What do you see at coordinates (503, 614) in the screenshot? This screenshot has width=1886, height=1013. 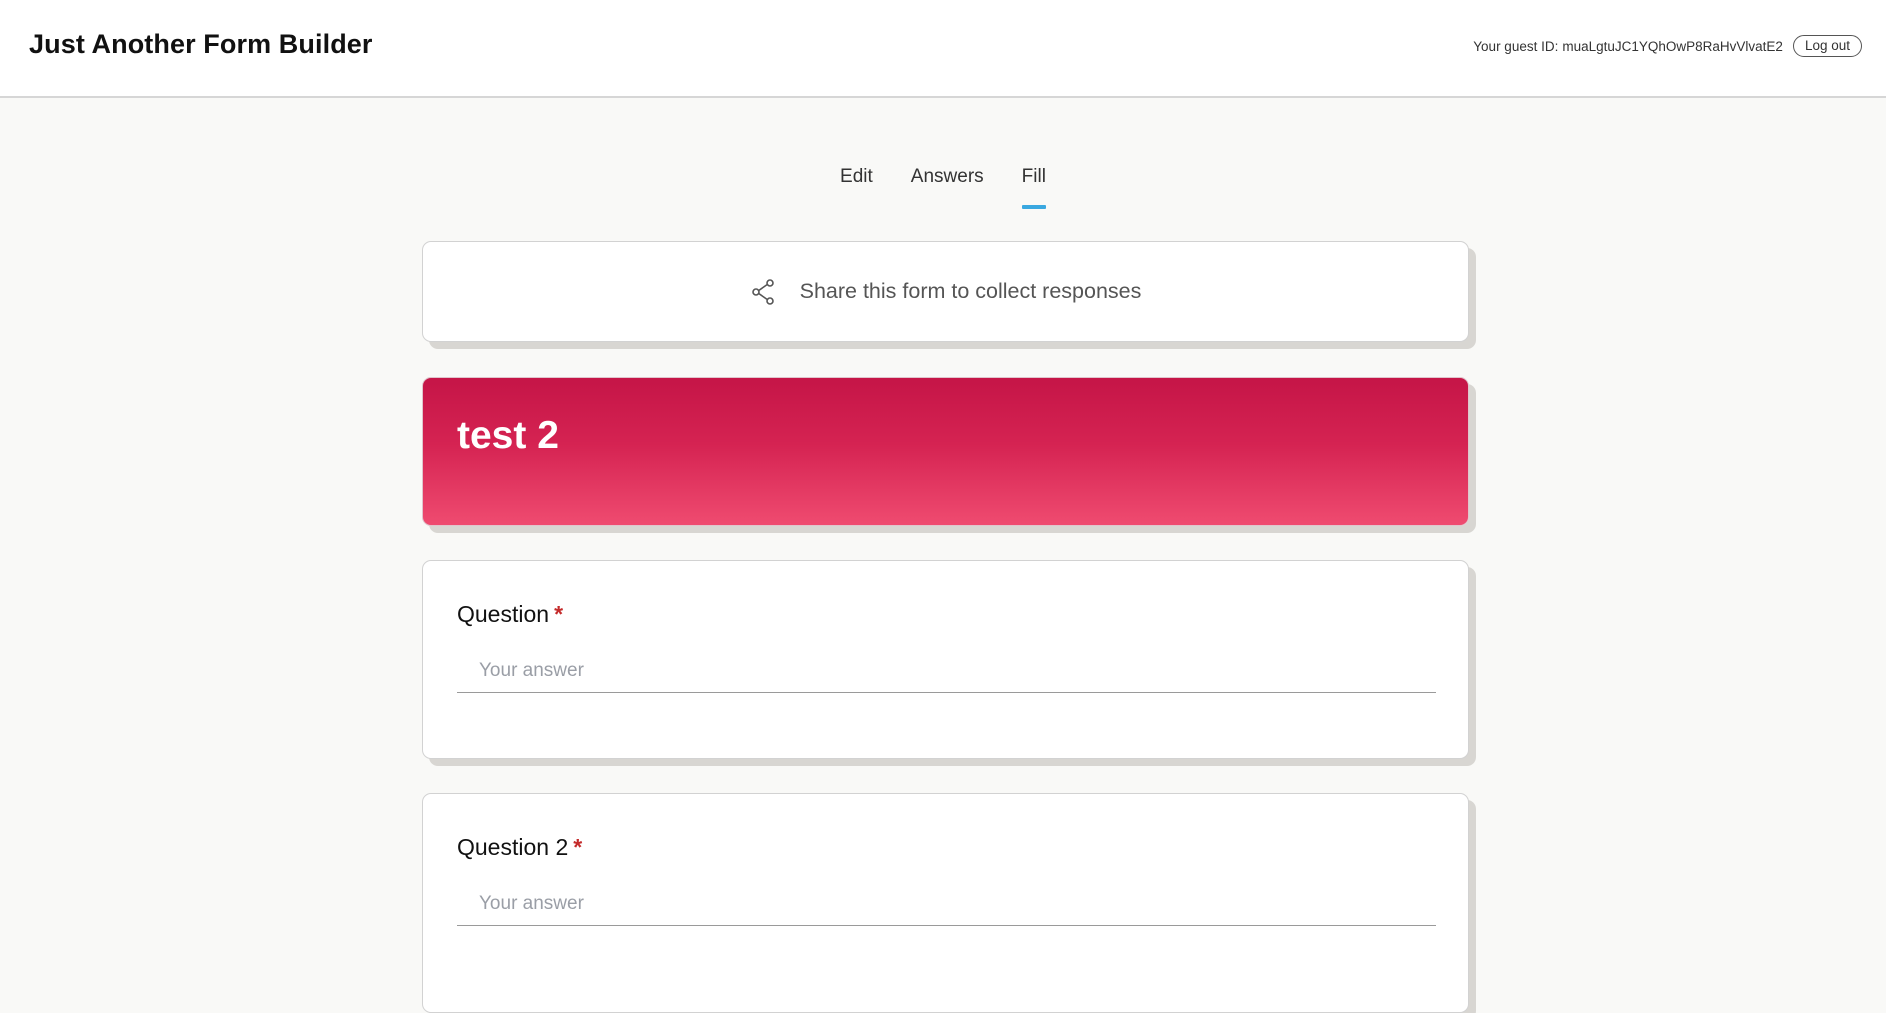 I see `question-text: Question` at bounding box center [503, 614].